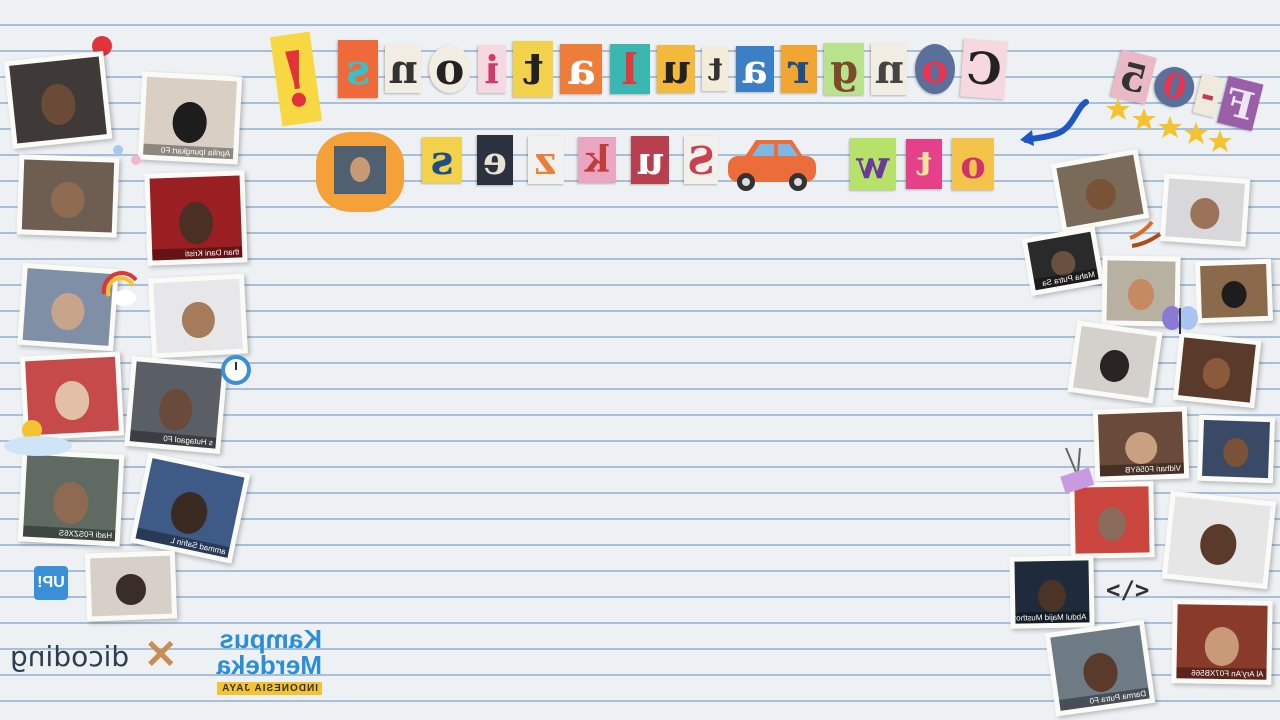 This screenshot has height=720, width=1280. What do you see at coordinates (196, 218) in the screenshot?
I see `participant-photo: than Dani Kristi` at bounding box center [196, 218].